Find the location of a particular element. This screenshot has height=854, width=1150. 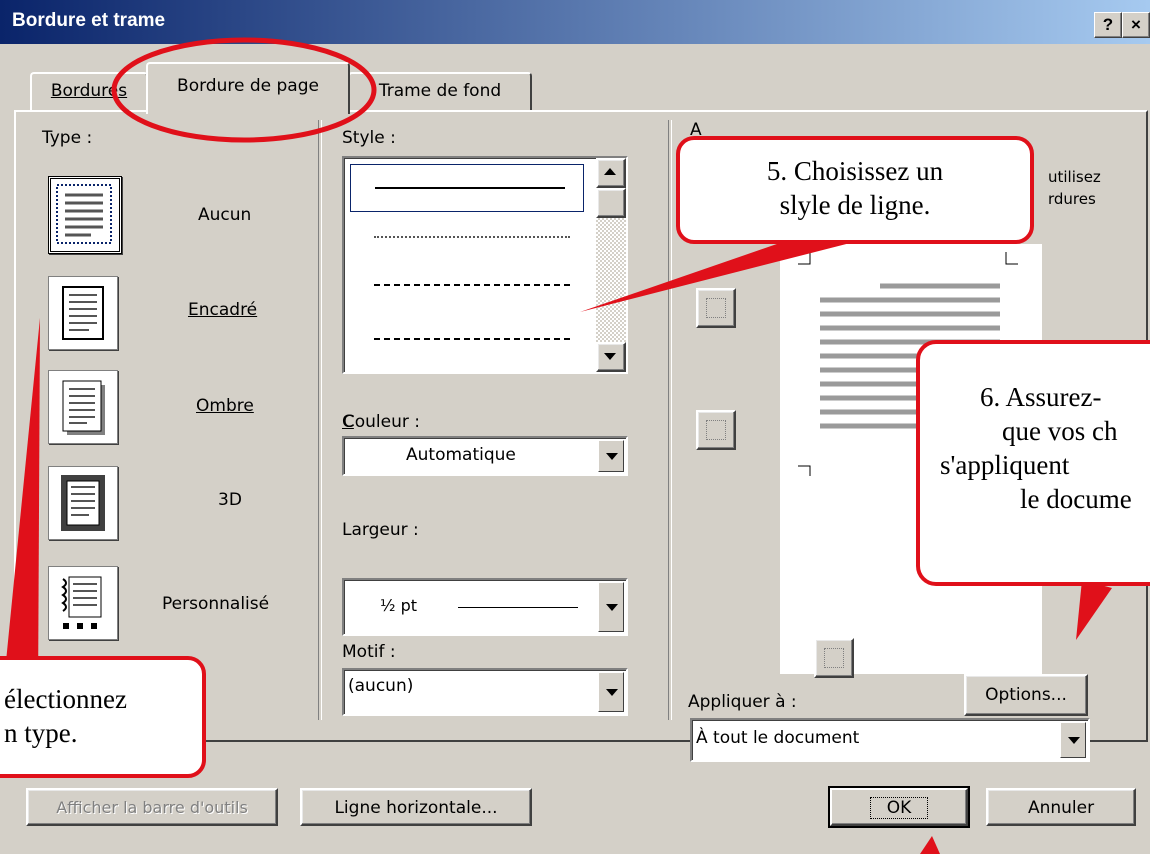

tab-bordure-de-page-label: Bordure de page is located at coordinates (248, 86).